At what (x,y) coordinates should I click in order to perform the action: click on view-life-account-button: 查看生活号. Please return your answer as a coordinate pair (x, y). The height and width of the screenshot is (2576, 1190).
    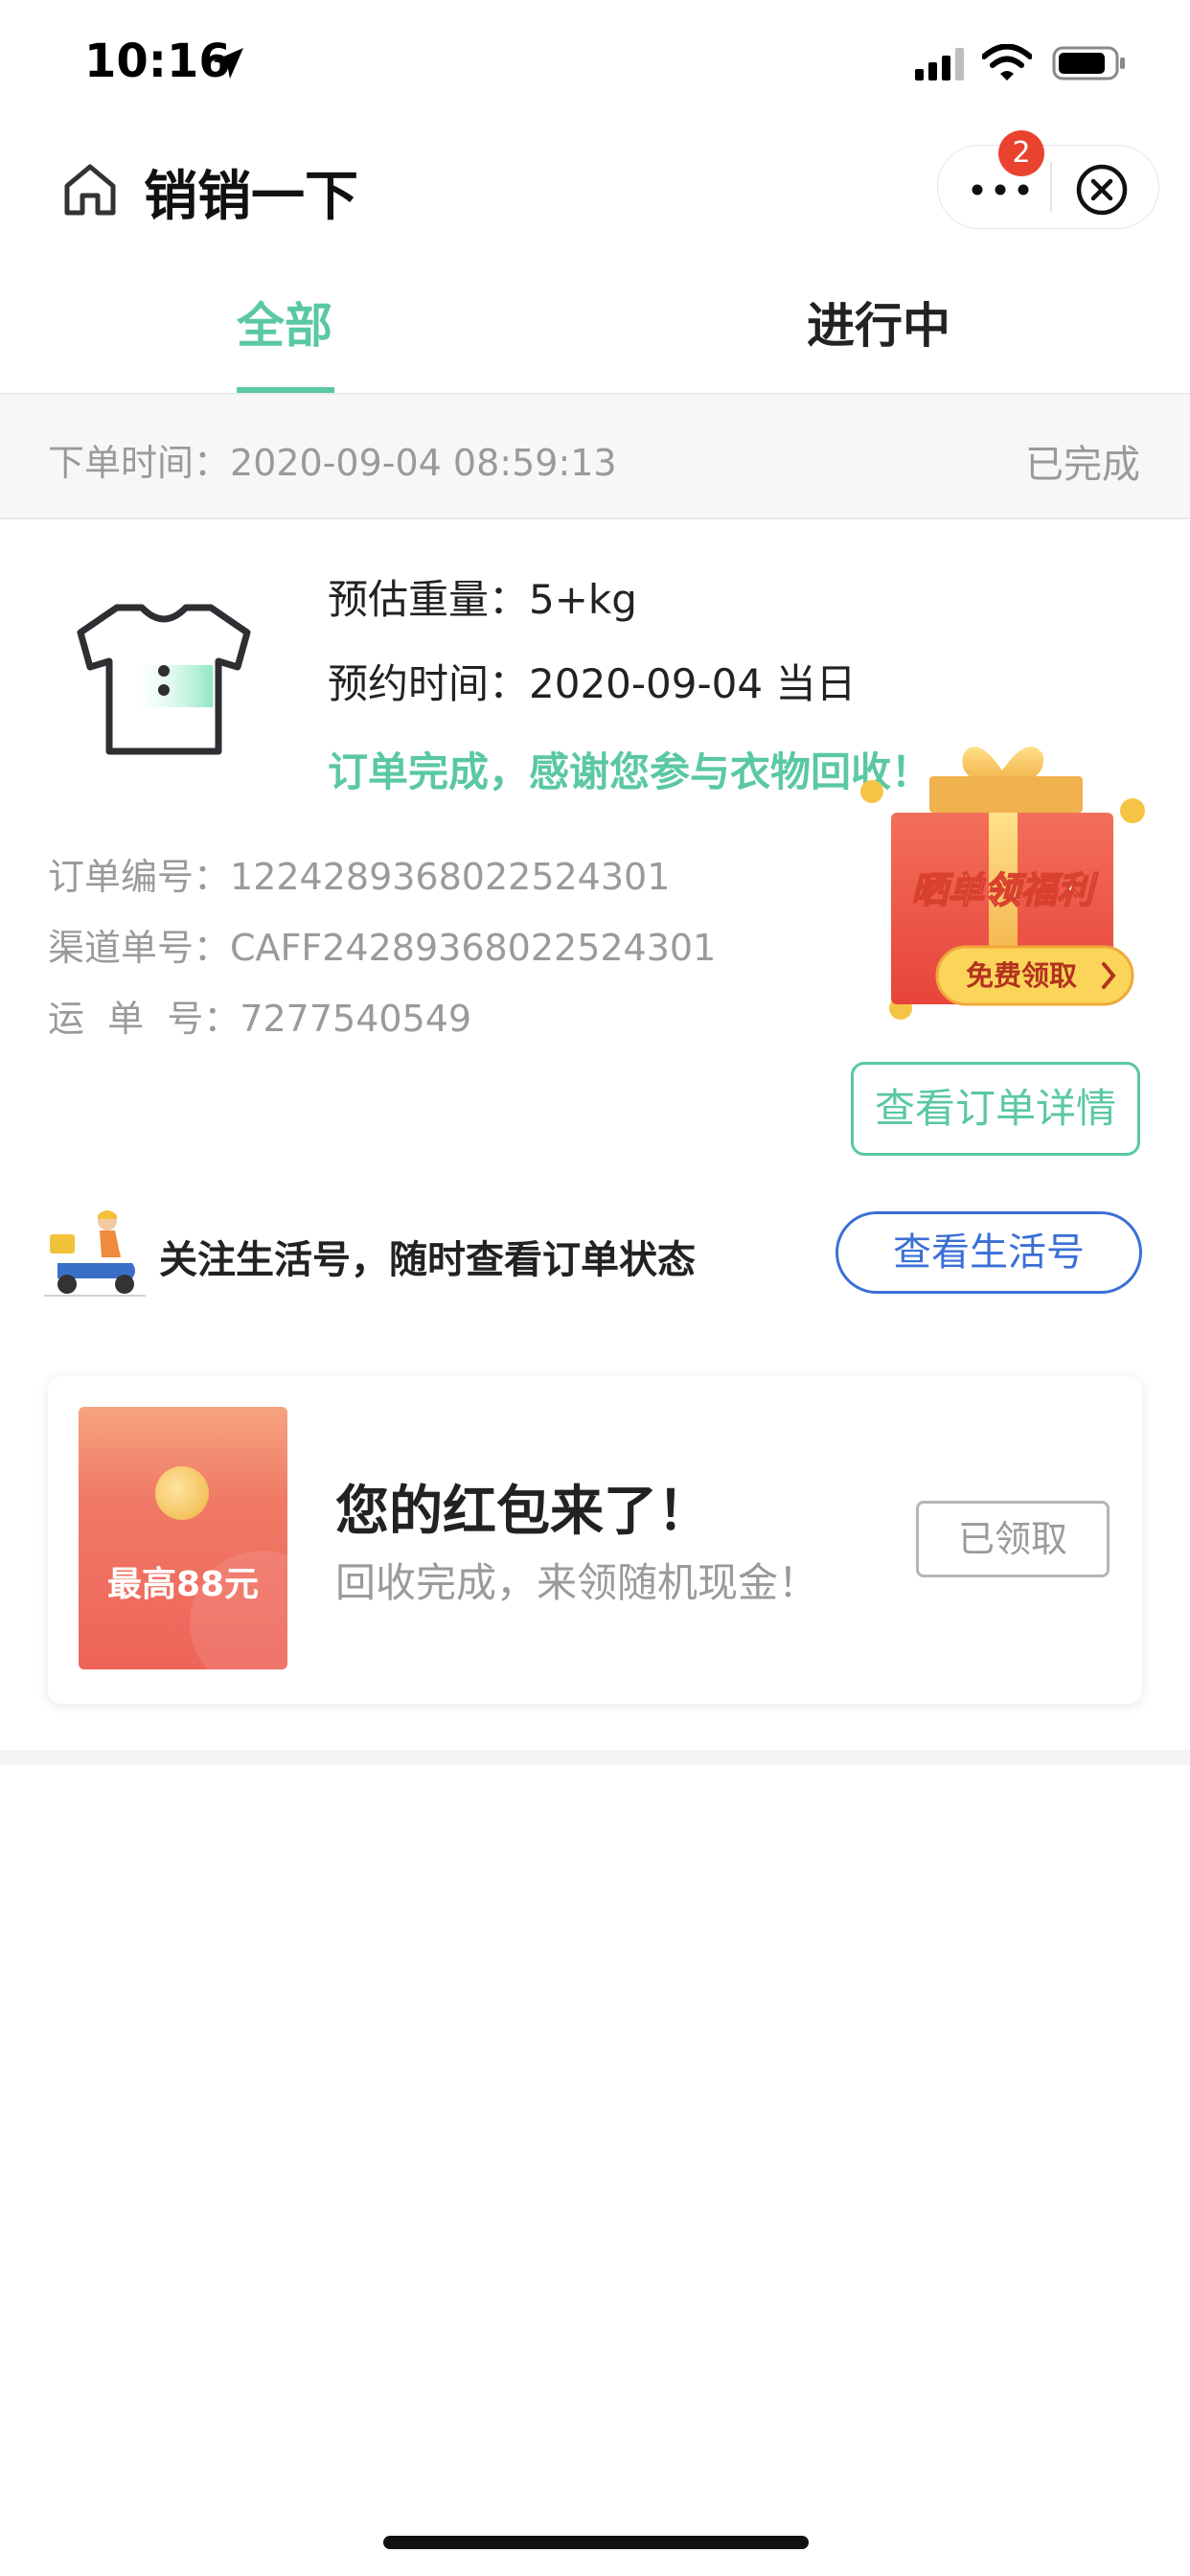
    Looking at the image, I should click on (988, 1252).